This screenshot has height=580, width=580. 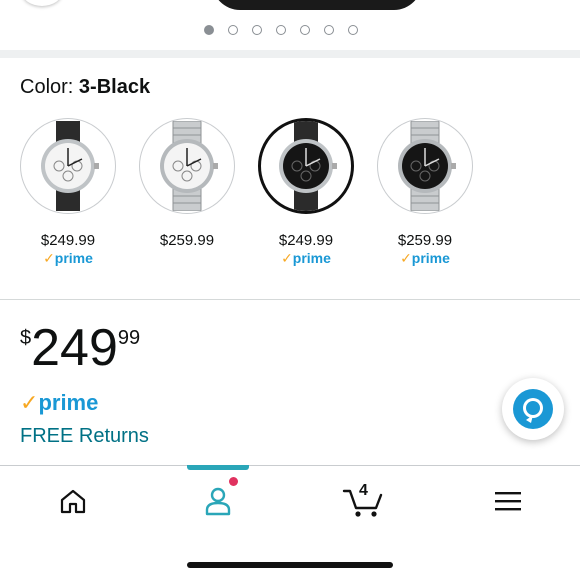 I want to click on alexa-icon, so click(x=533, y=409).